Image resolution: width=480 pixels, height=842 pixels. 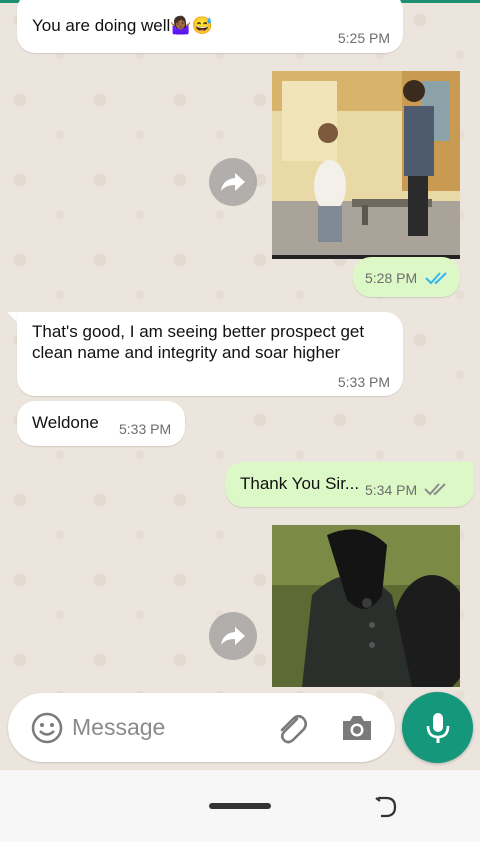 I want to click on mic-icon, so click(x=437, y=727).